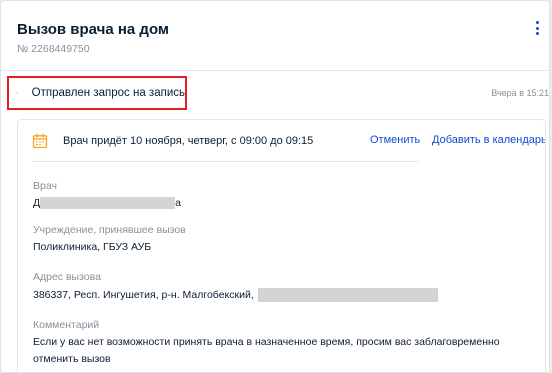 Image resolution: width=552 pixels, height=373 pixels. Describe the element at coordinates (275, 70) in the screenshot. I see `header-divider` at that location.